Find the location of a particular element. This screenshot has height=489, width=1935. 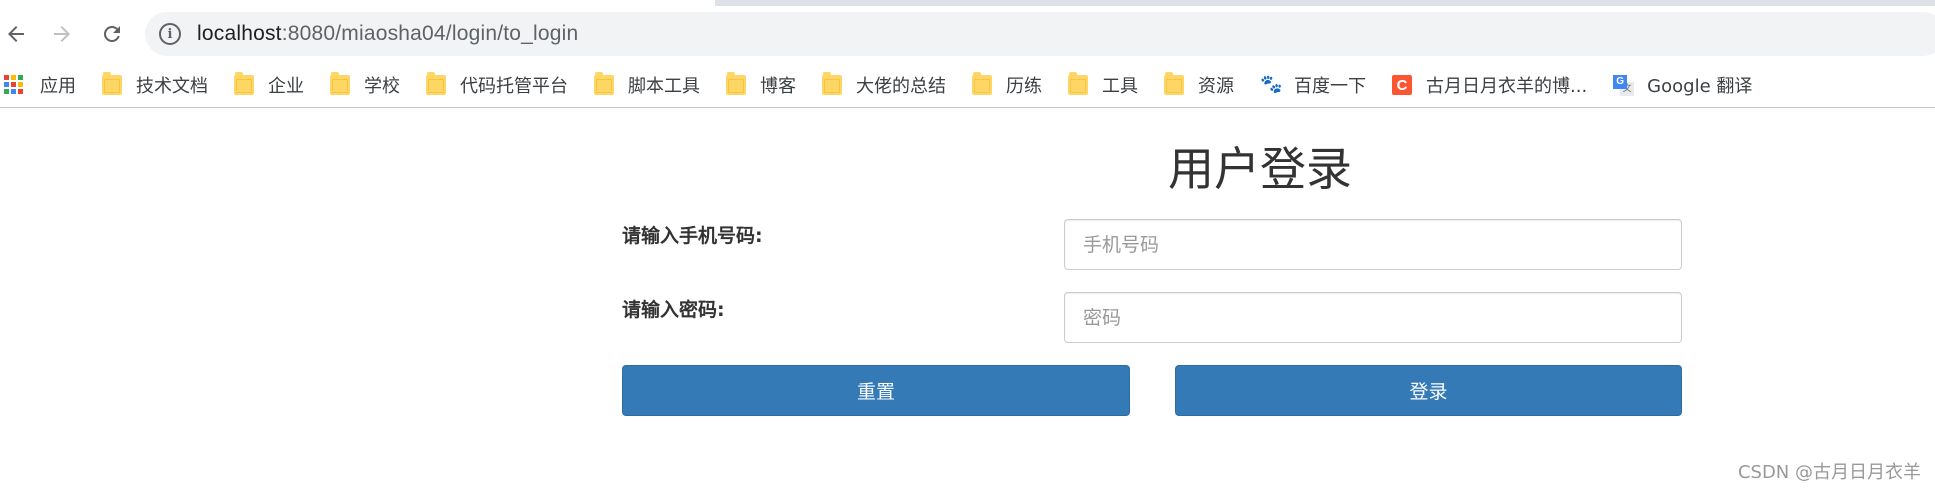

forward-button is located at coordinates (62, 34).